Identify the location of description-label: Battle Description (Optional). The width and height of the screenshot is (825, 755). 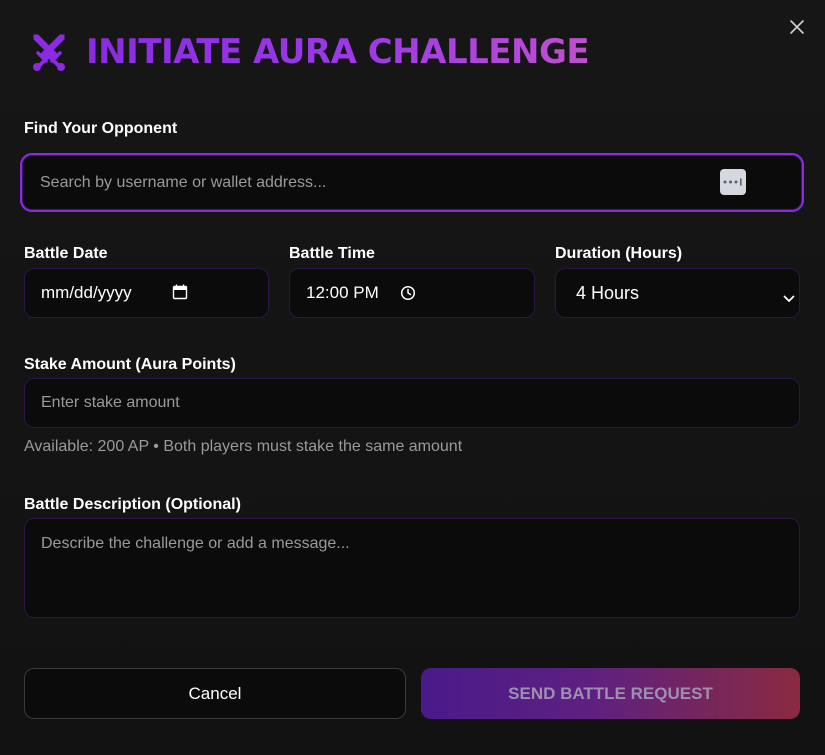
(132, 504).